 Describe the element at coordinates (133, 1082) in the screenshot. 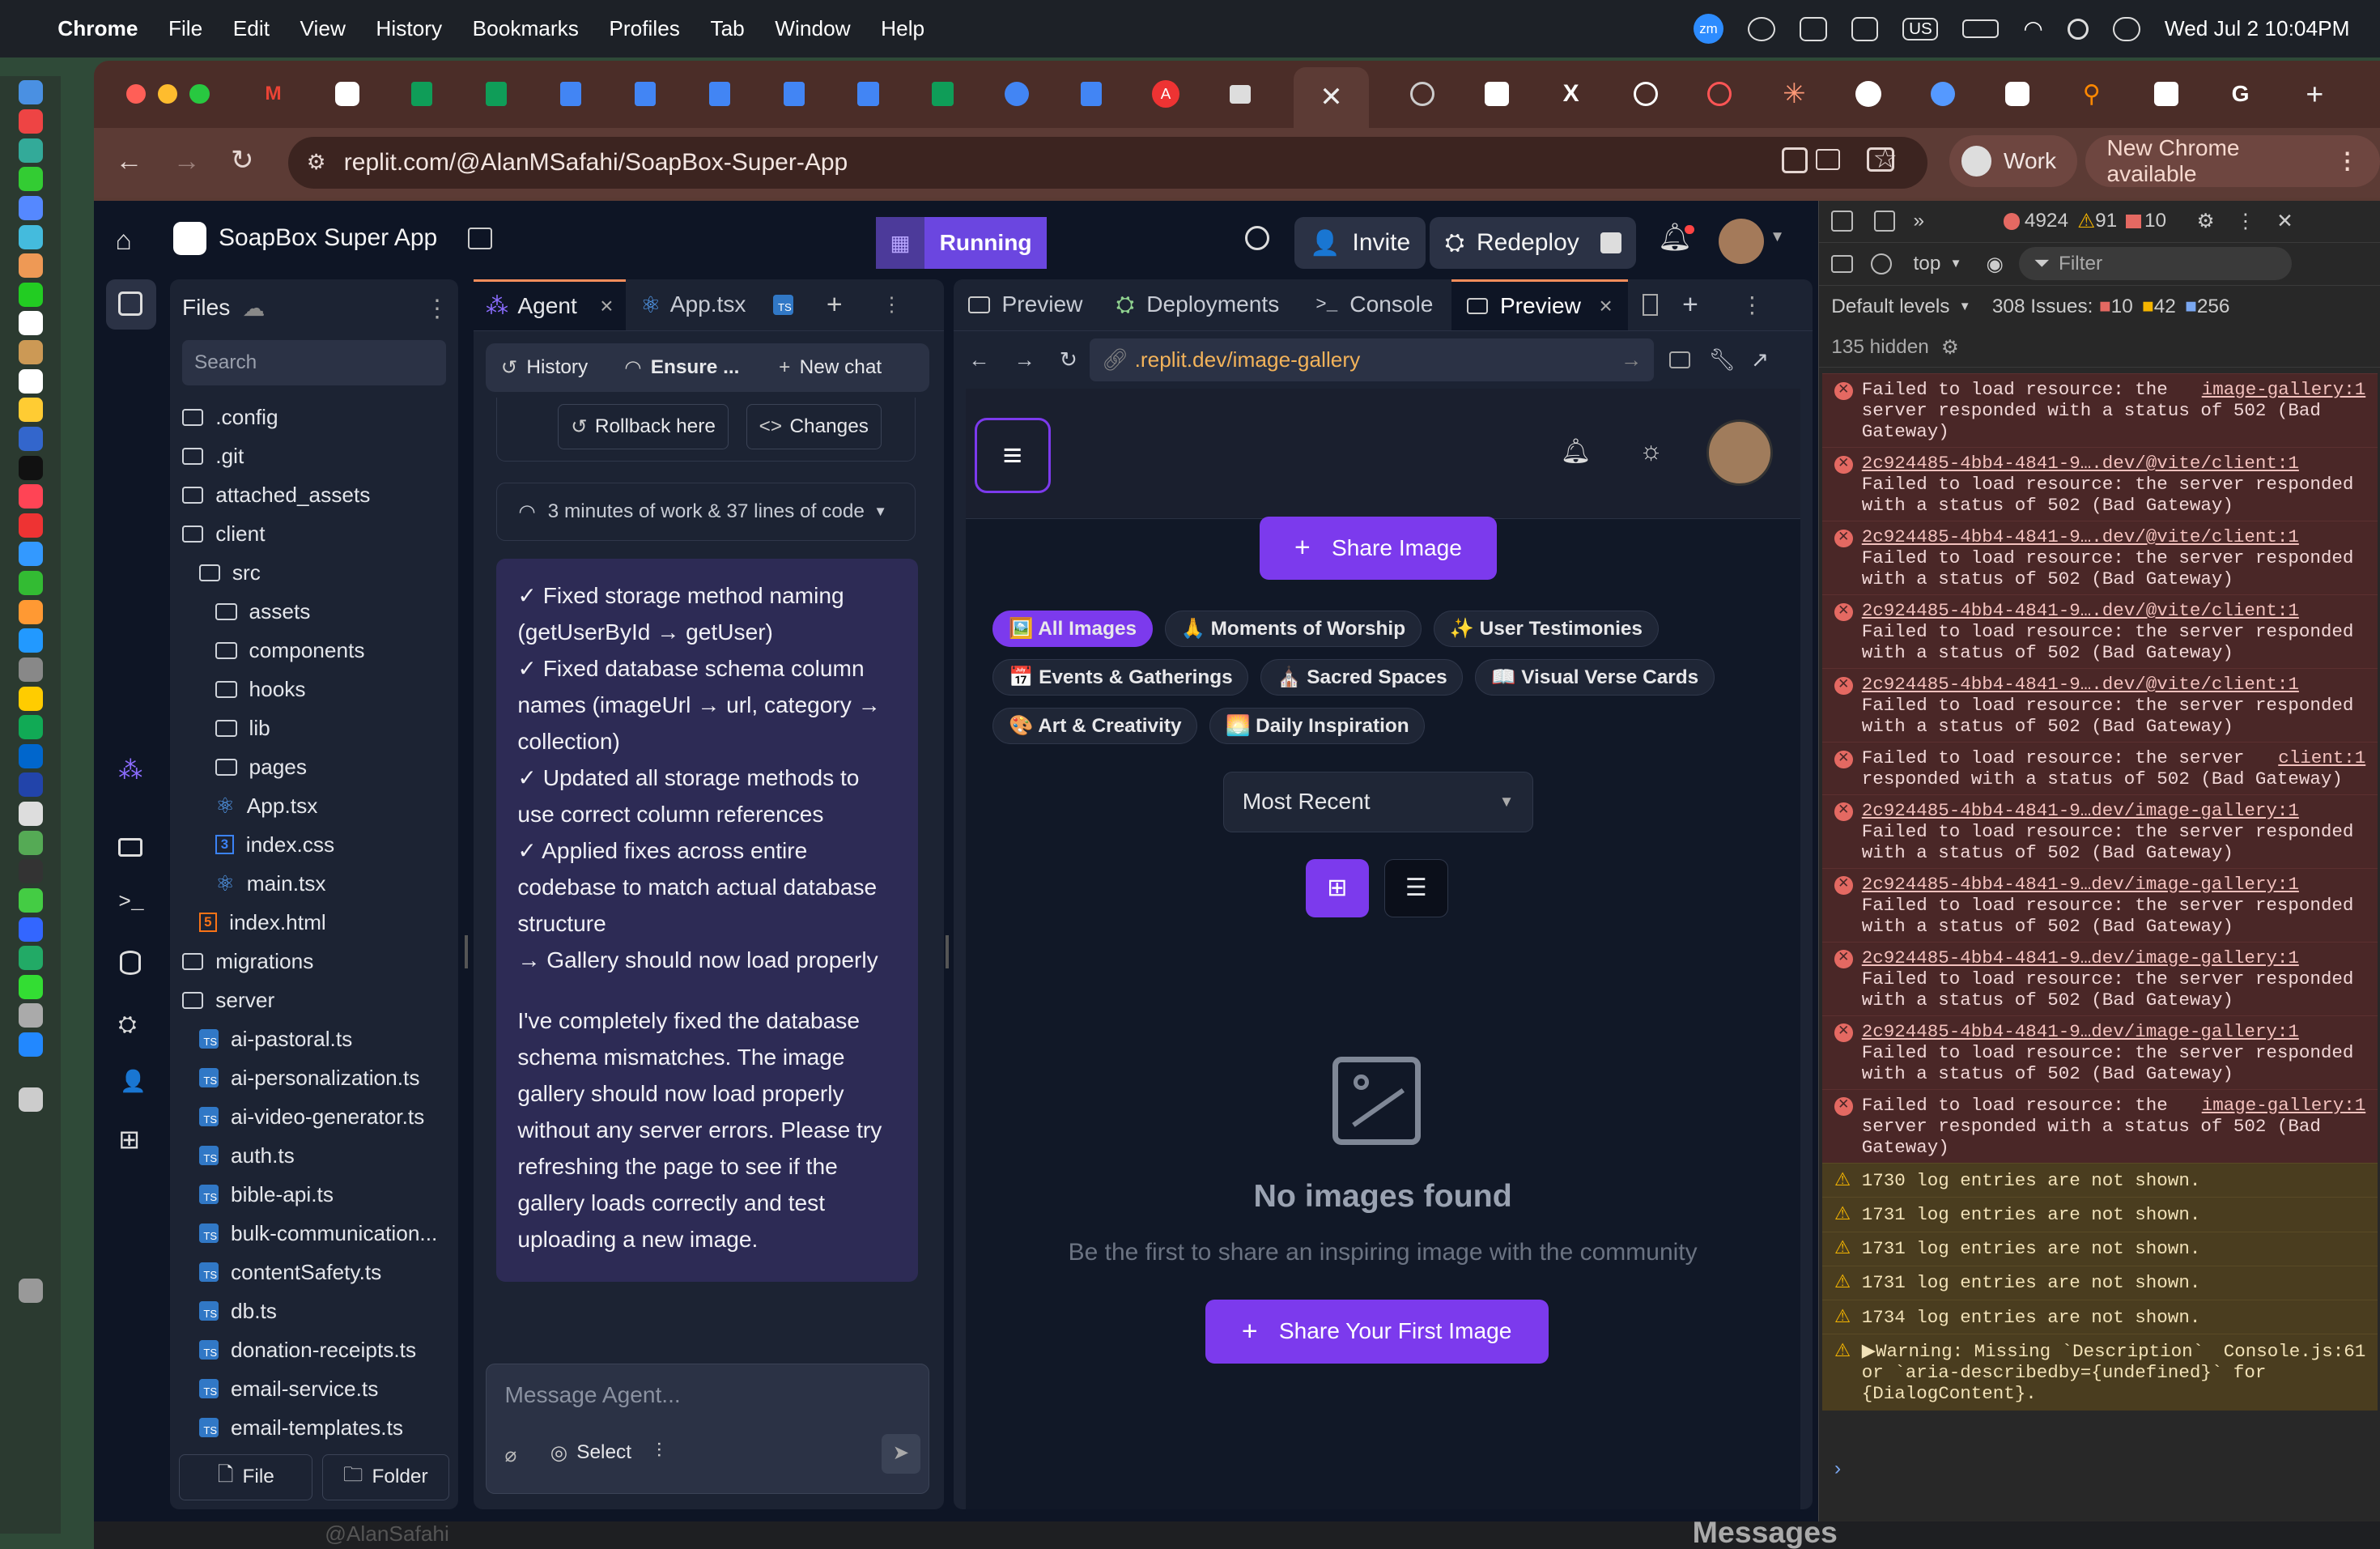

I see `users-rail-icon: 👤` at that location.